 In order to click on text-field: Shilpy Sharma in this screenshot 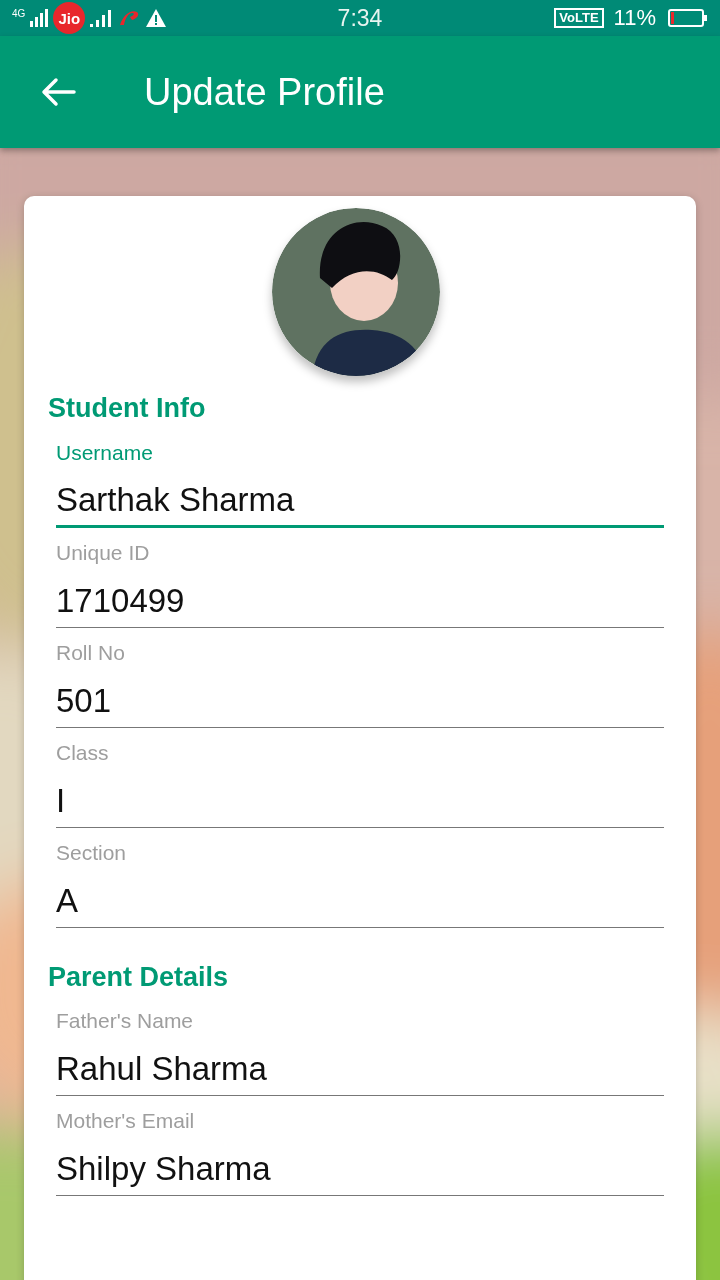, I will do `click(360, 1165)`.